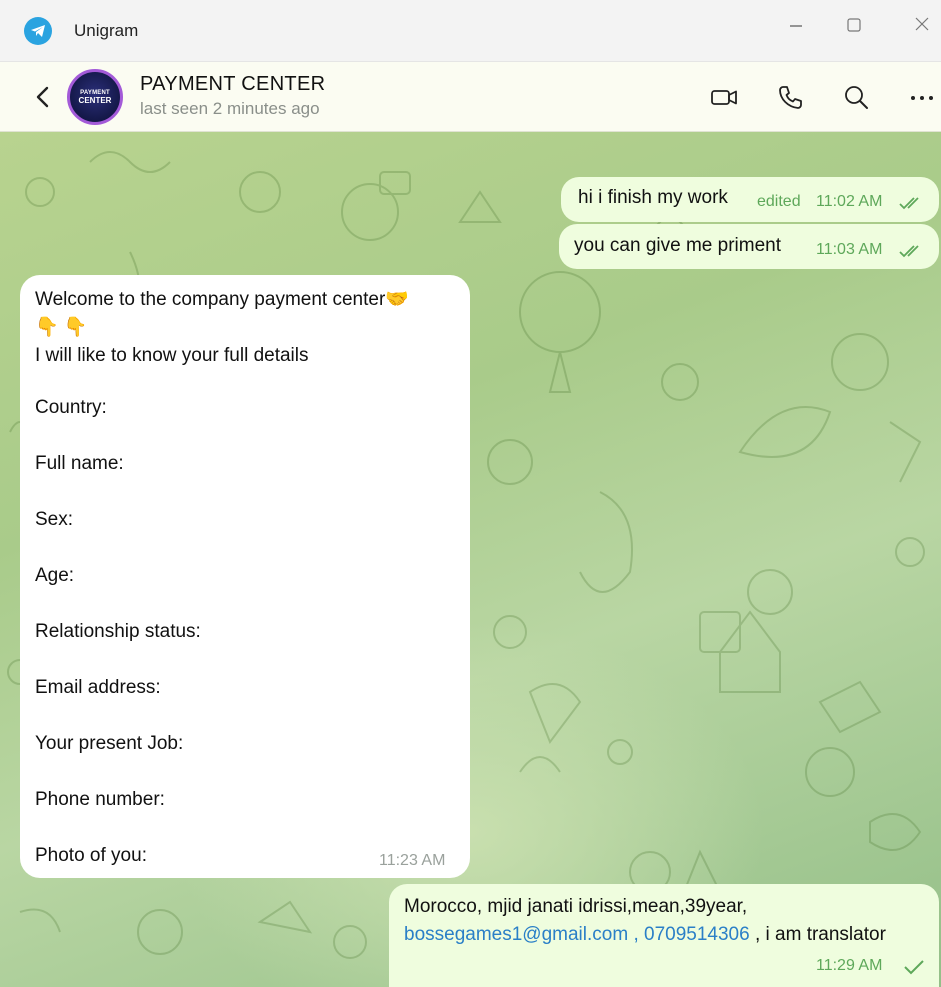 This screenshot has width=941, height=987. What do you see at coordinates (412, 860) in the screenshot?
I see `message-time: 11:23 AM` at bounding box center [412, 860].